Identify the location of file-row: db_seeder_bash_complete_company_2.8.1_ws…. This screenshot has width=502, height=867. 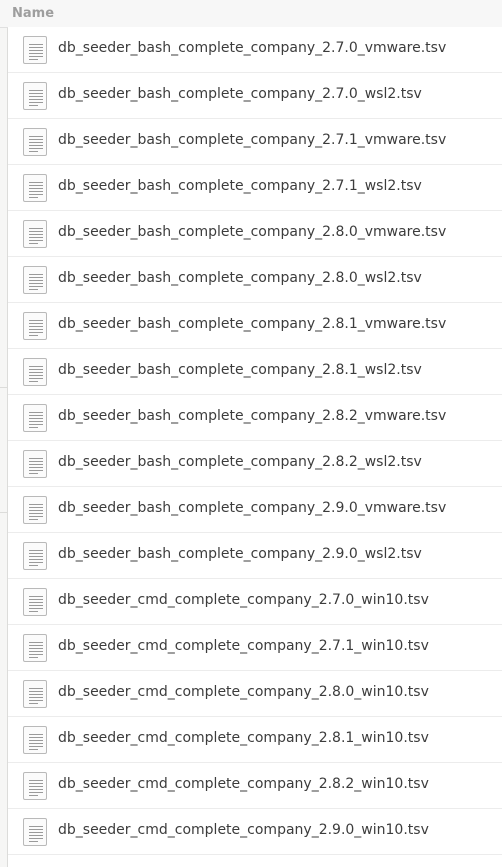
(255, 372).